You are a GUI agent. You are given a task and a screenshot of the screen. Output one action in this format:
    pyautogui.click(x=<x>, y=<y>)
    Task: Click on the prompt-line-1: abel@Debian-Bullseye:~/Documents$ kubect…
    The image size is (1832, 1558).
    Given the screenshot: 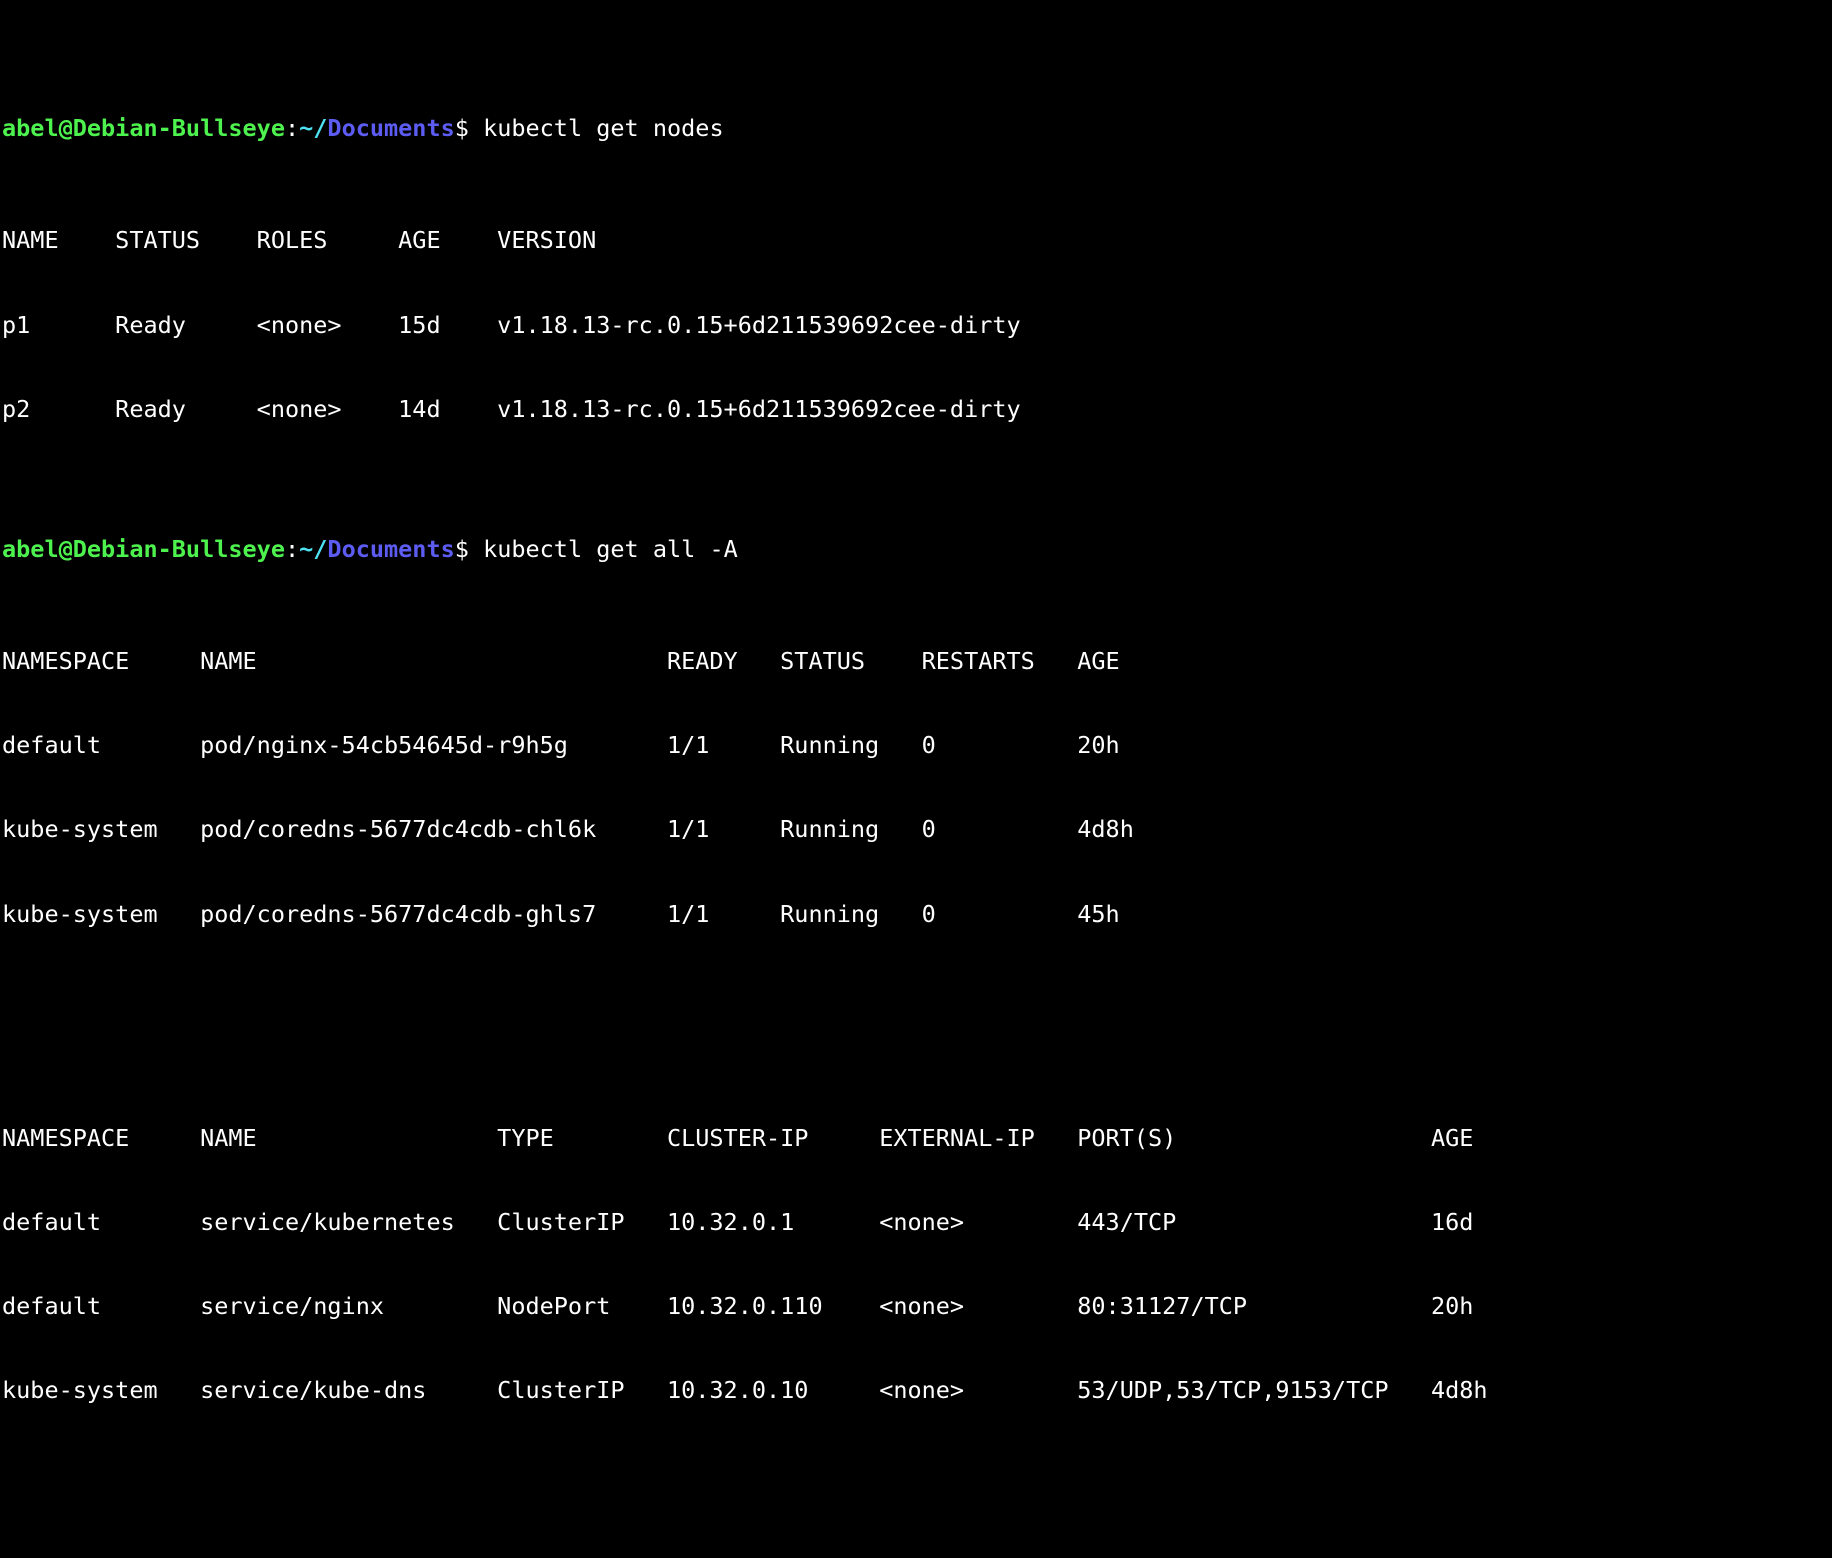 What is the action you would take?
    pyautogui.click(x=917, y=128)
    